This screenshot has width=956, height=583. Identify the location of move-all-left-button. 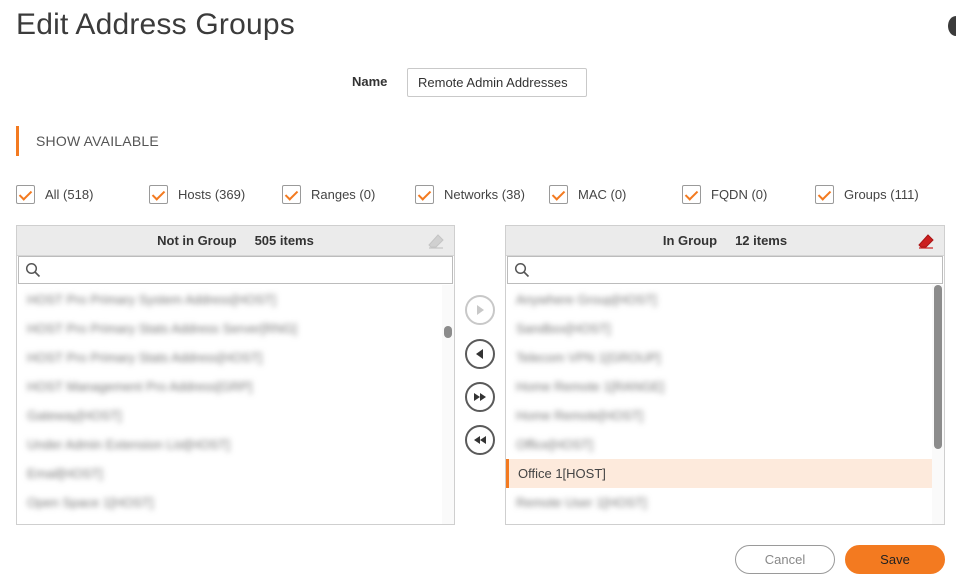
(480, 440).